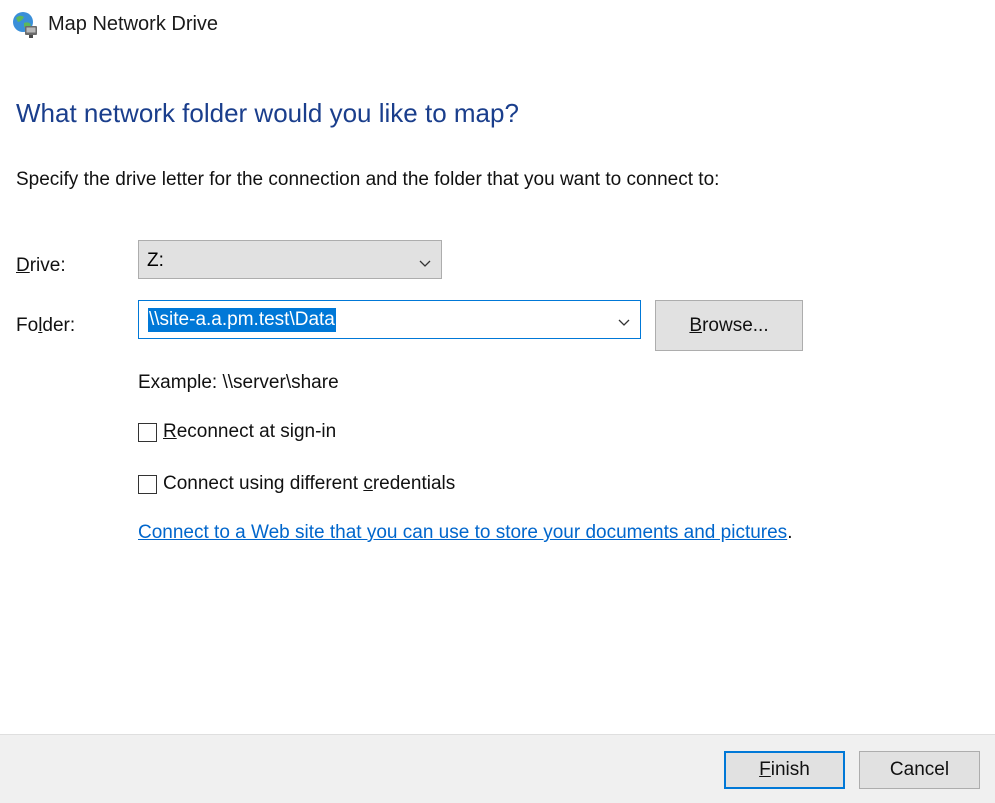 Image resolution: width=995 pixels, height=803 pixels. Describe the element at coordinates (46, 325) in the screenshot. I see `folder-label: Folder:` at that location.